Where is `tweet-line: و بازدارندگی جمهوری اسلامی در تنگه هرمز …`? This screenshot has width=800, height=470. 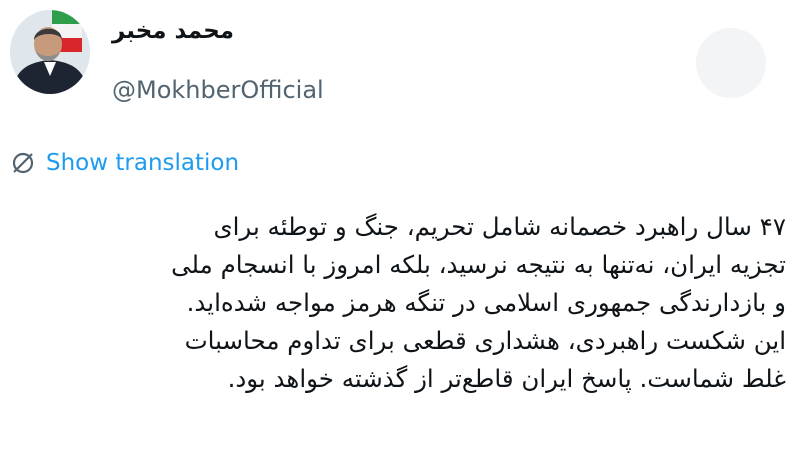
tweet-line: و بازدارندگی جمهوری اسلامی در تنگه هرمز … is located at coordinates (486, 302).